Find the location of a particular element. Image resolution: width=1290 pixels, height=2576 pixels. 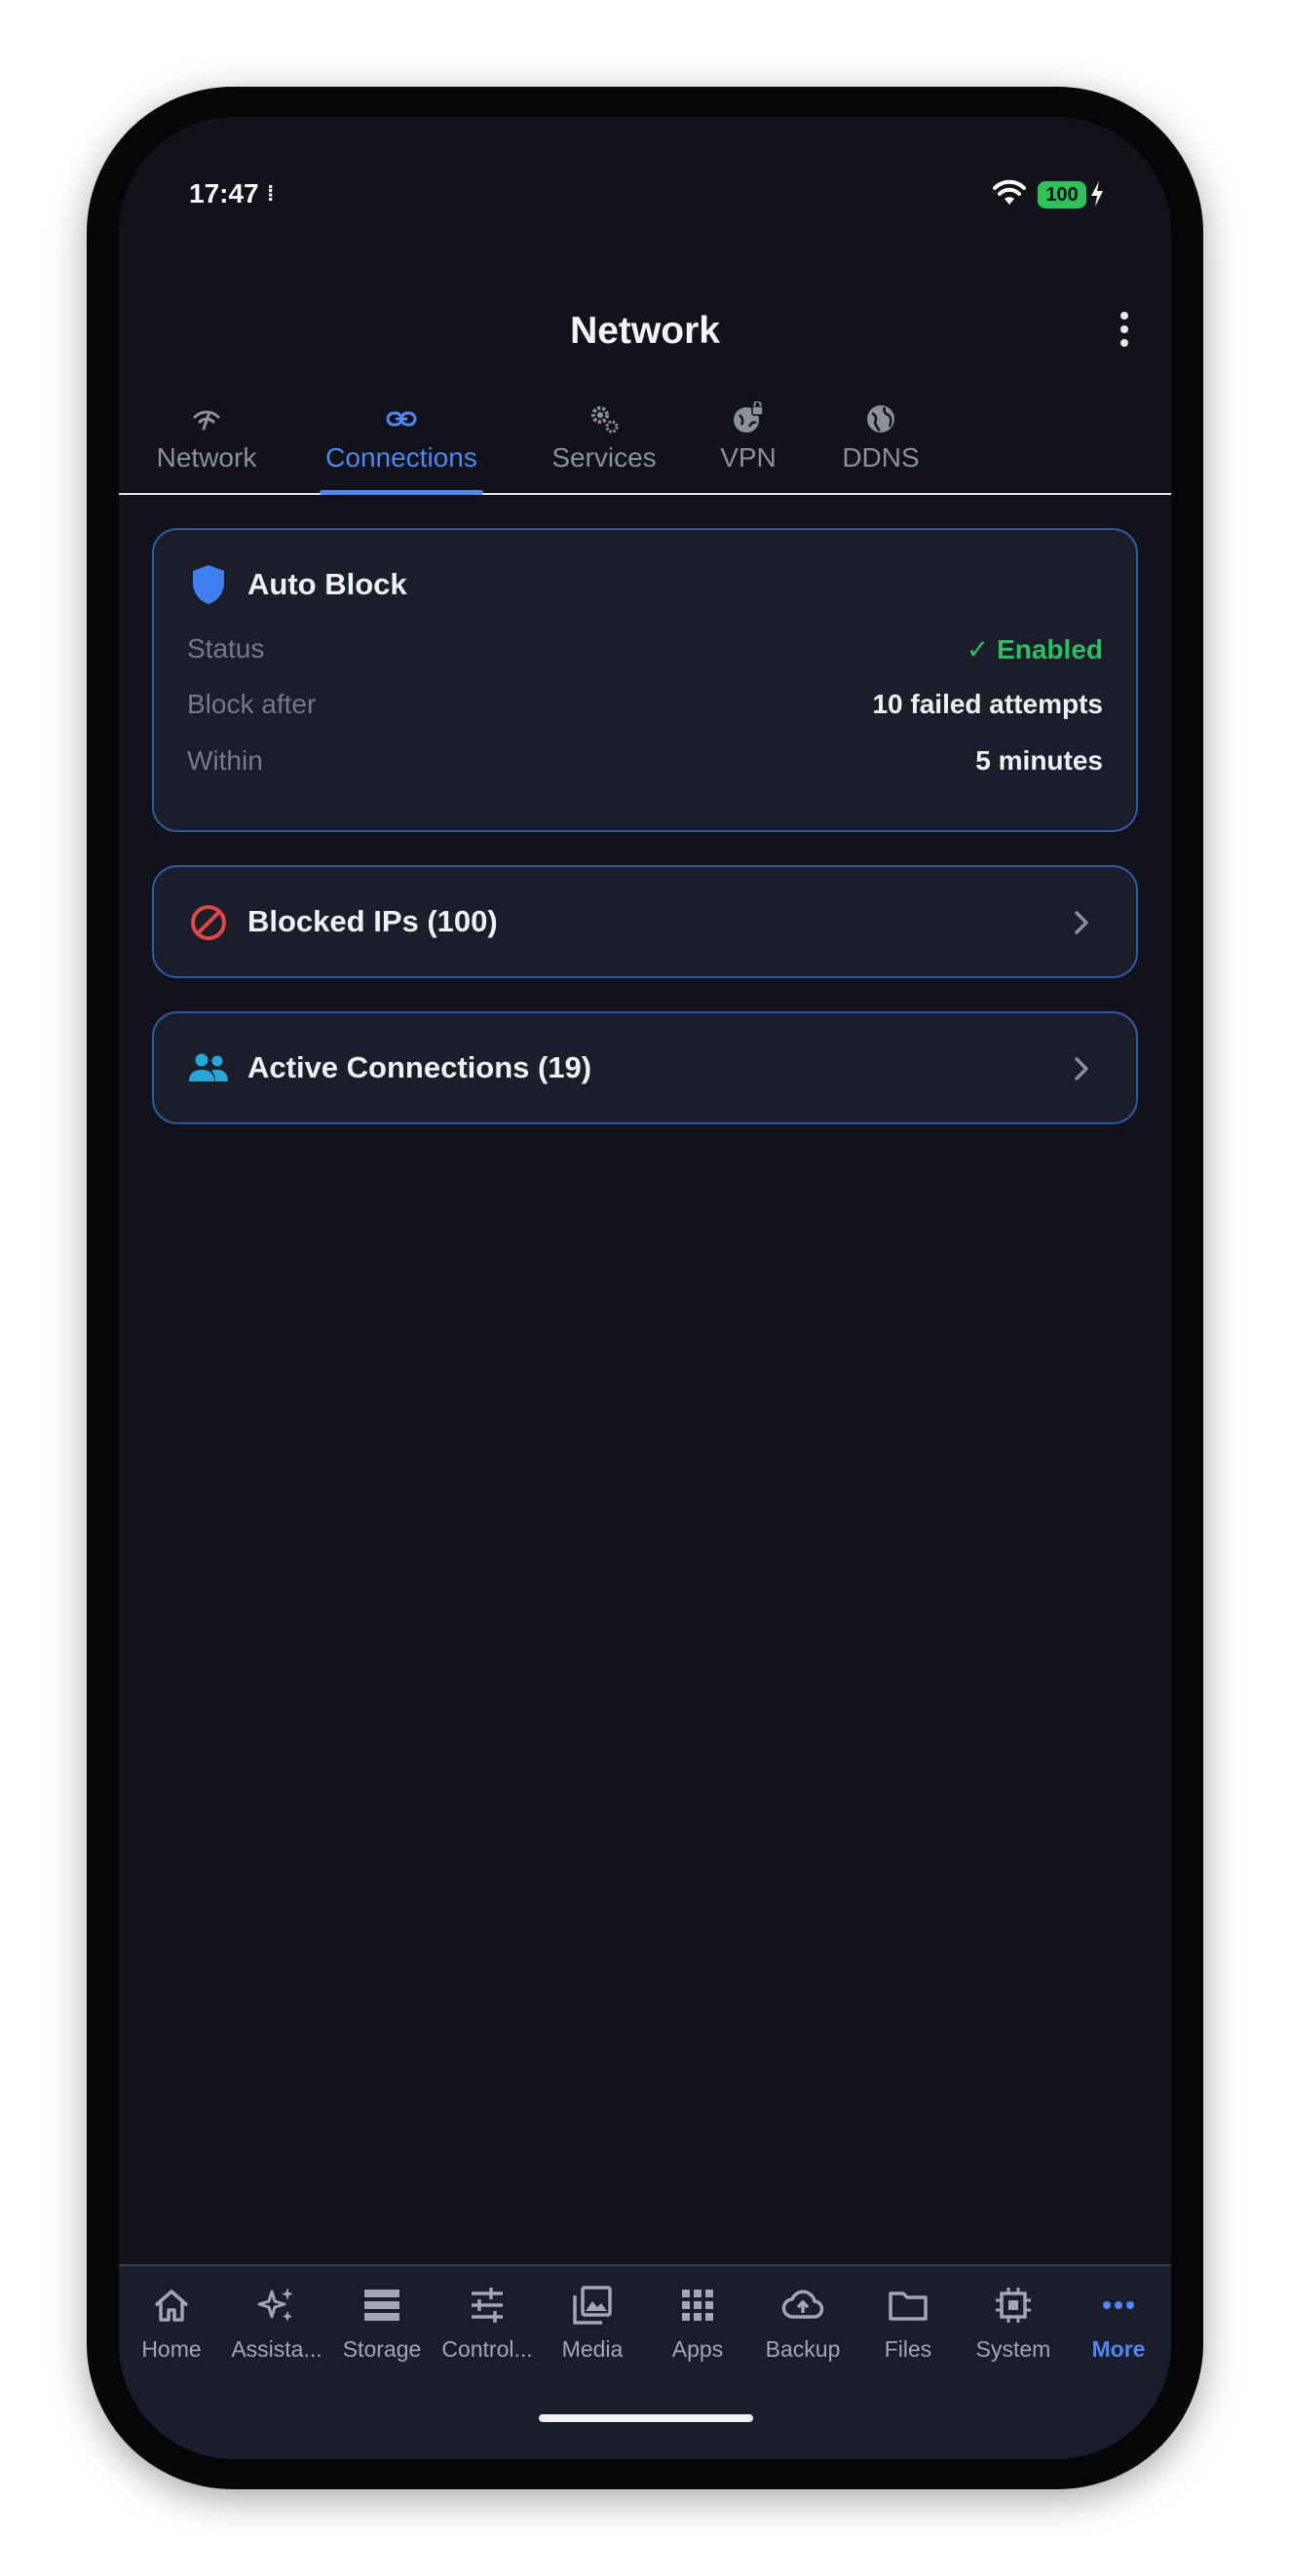

nav-label: Backup is located at coordinates (803, 2349).